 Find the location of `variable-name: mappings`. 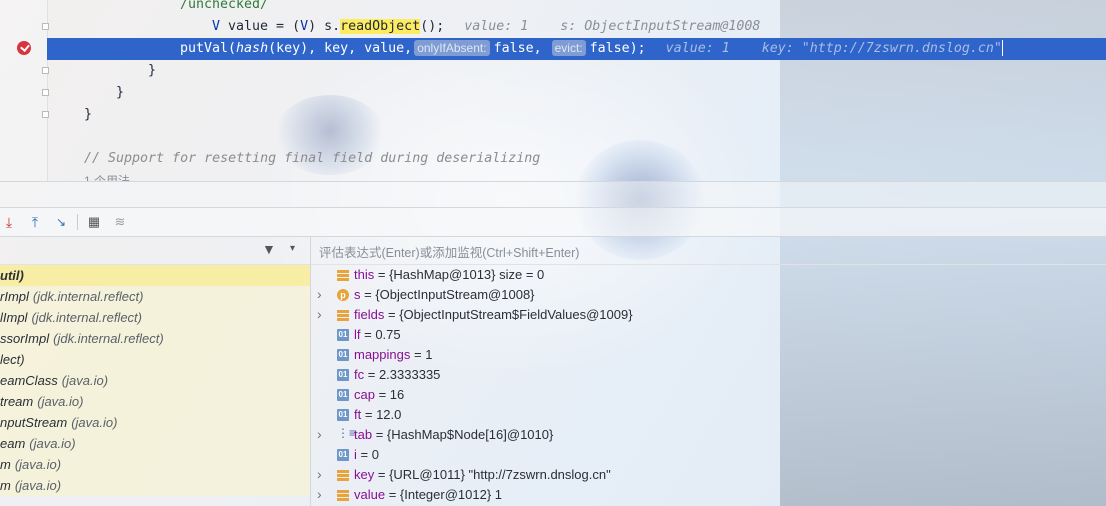

variable-name: mappings is located at coordinates (382, 354).